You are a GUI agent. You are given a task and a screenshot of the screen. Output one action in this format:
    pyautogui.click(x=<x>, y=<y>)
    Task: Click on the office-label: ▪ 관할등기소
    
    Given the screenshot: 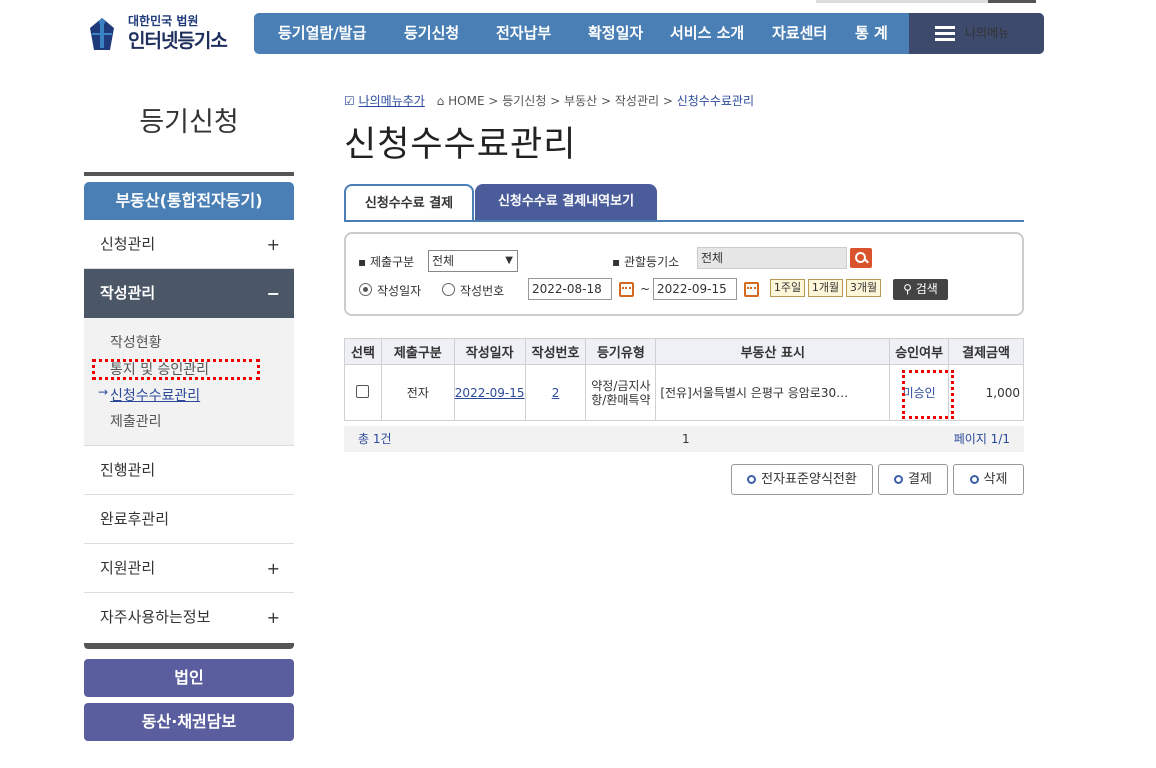 What is the action you would take?
    pyautogui.click(x=646, y=262)
    